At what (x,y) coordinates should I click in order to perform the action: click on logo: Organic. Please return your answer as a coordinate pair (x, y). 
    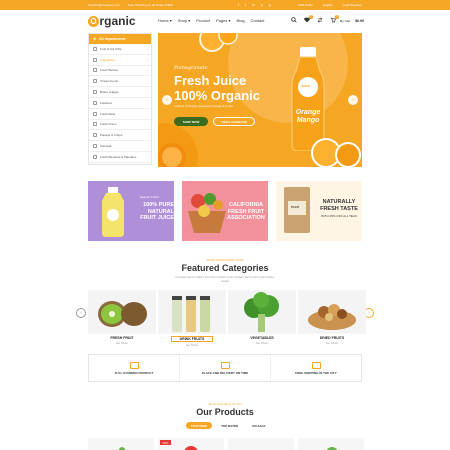
    Looking at the image, I should click on (112, 21).